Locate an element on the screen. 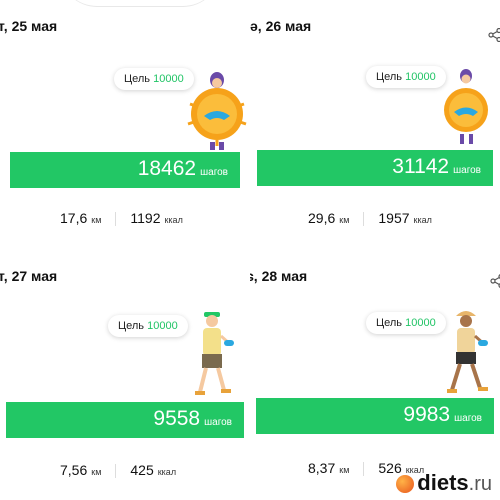  watermark-text: diets is located at coordinates (443, 482).